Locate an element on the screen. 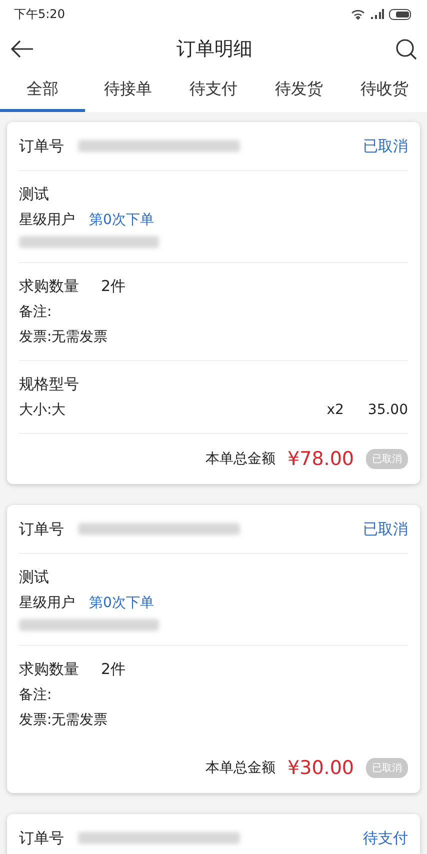  tab: 待发货 is located at coordinates (299, 91).